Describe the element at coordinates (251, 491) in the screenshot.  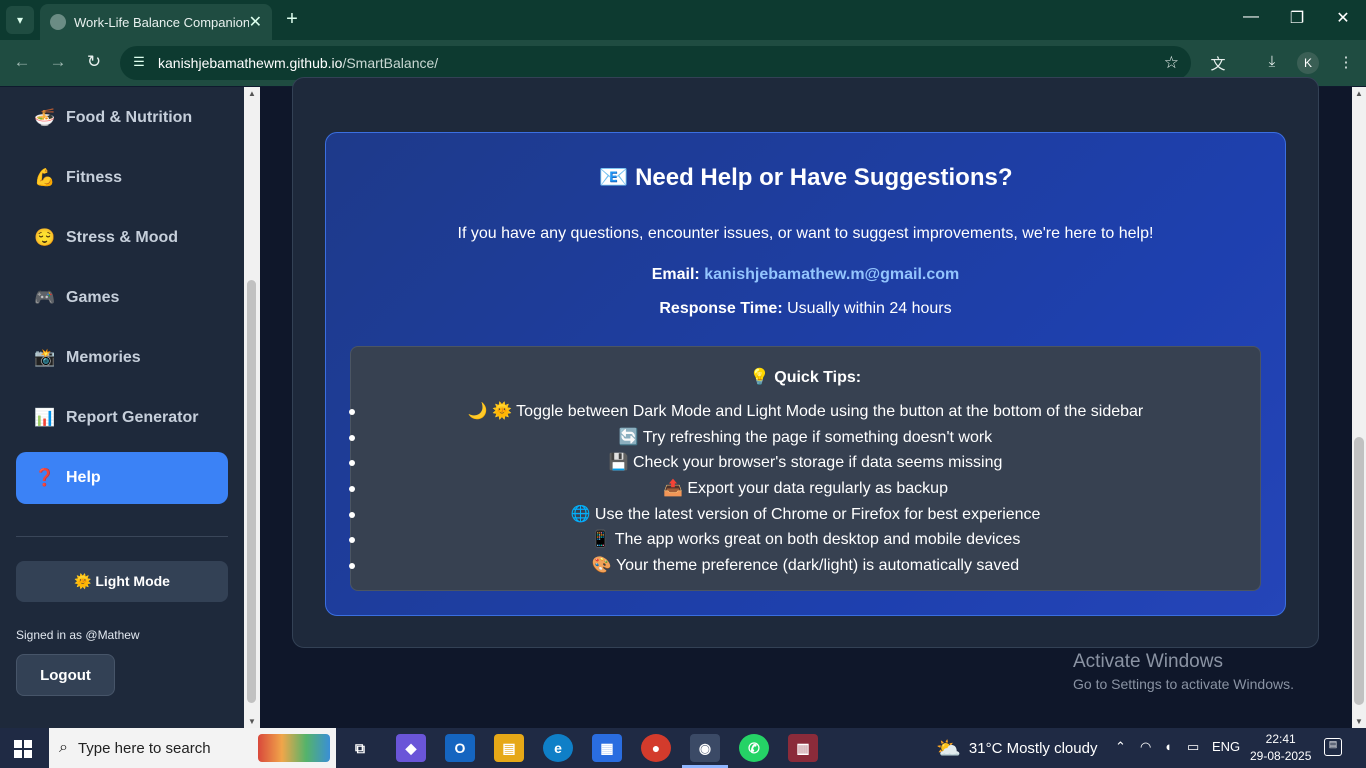
I see `sidebar-scrollbar-thumb` at that location.